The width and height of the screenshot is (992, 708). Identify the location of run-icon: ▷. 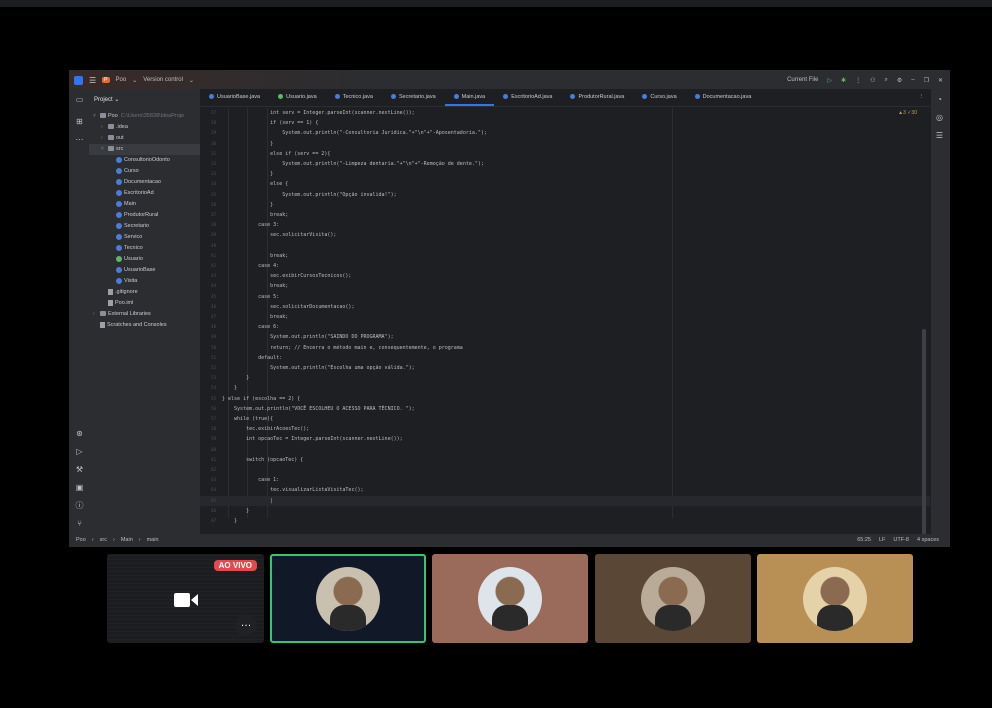
(829, 80).